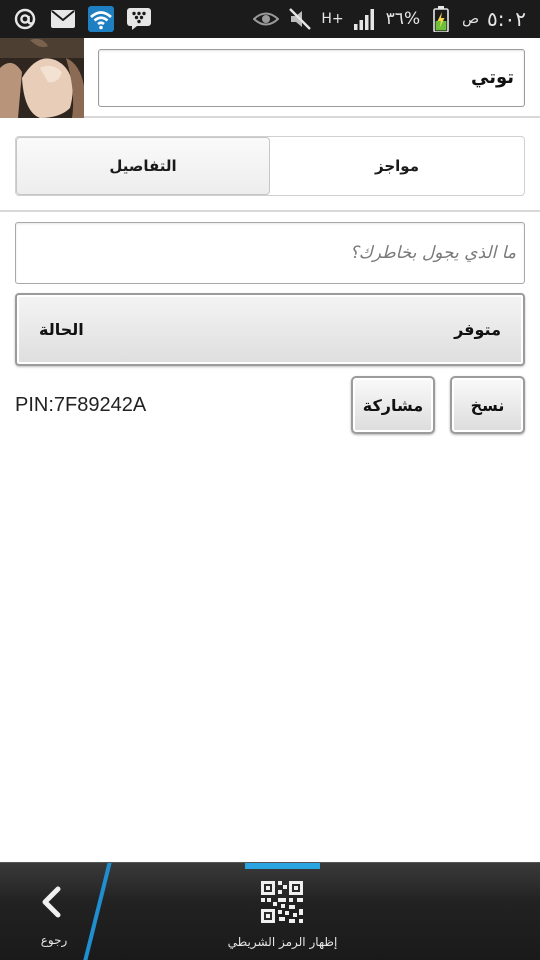 The height and width of the screenshot is (960, 540). I want to click on back-label: رجوع, so click(54, 940).